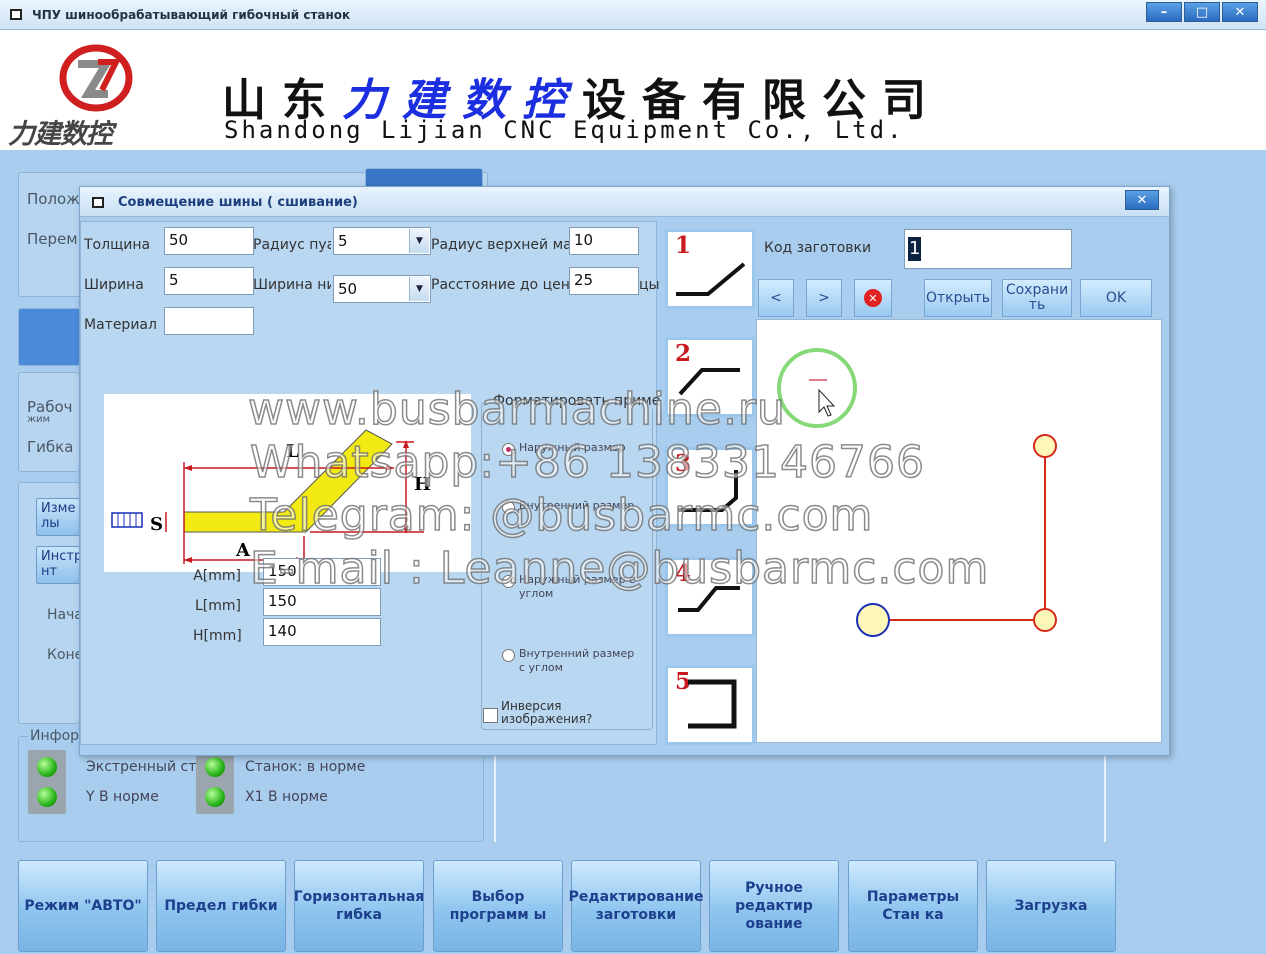 This screenshot has height=954, width=1266. What do you see at coordinates (359, 906) in the screenshot?
I see `horizontal-bend-button: Горизонтальная гибка` at bounding box center [359, 906].